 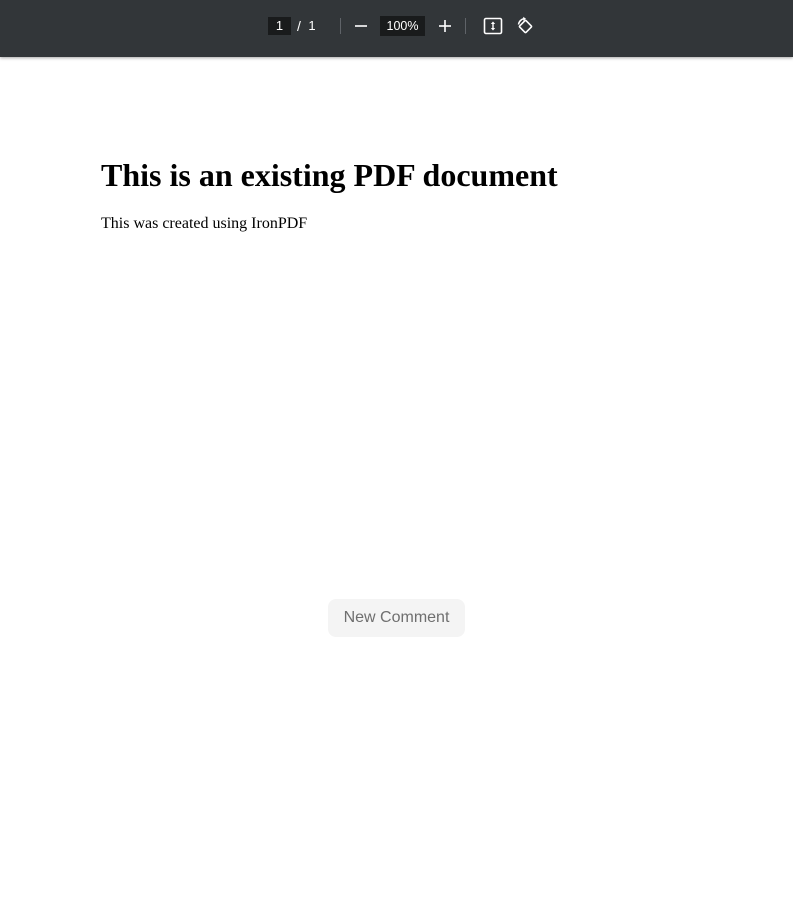 I want to click on fit-to-page-icon, so click(x=493, y=26).